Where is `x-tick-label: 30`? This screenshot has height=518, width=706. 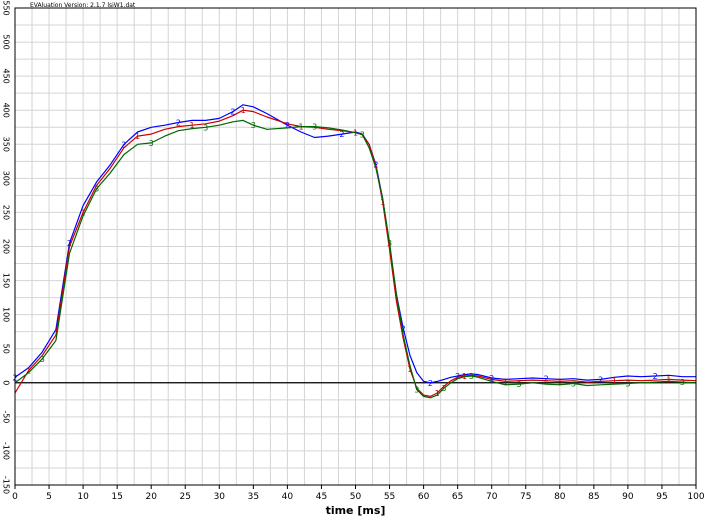
x-tick-label: 30 is located at coordinates (220, 497).